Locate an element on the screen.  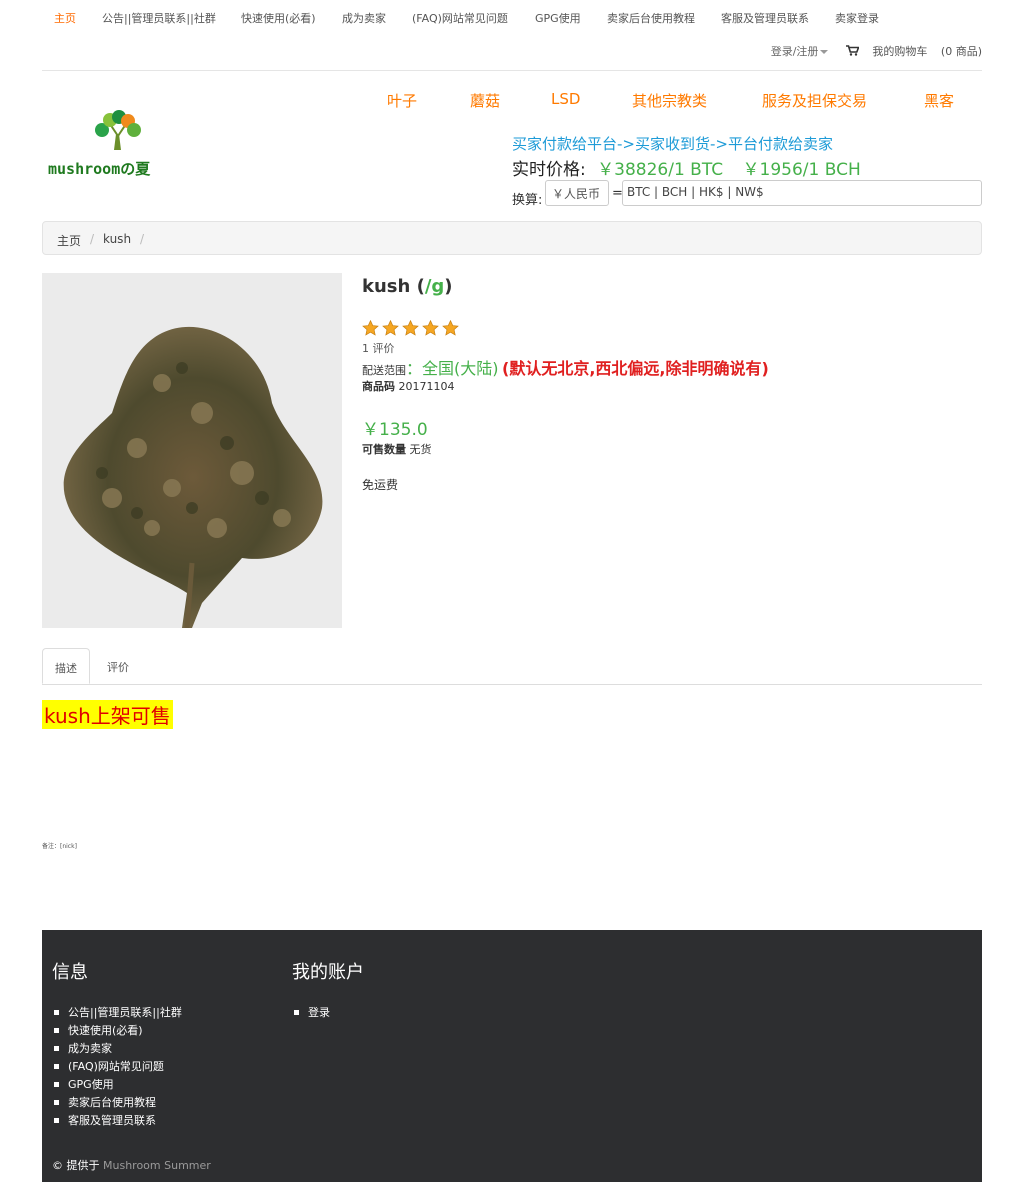
top-nav-quickstart: 快速使用(必看) is located at coordinates (278, 18).